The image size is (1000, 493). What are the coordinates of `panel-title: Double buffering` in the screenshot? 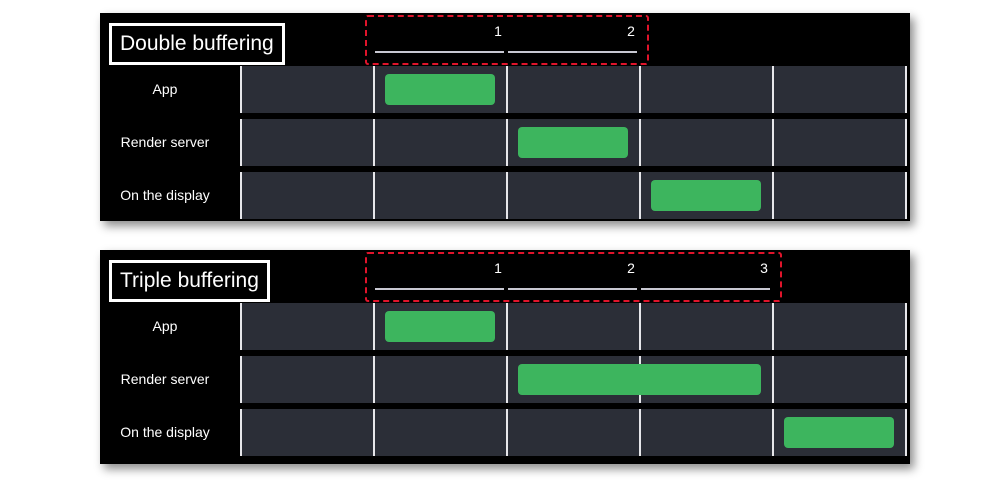 It's located at (197, 44).